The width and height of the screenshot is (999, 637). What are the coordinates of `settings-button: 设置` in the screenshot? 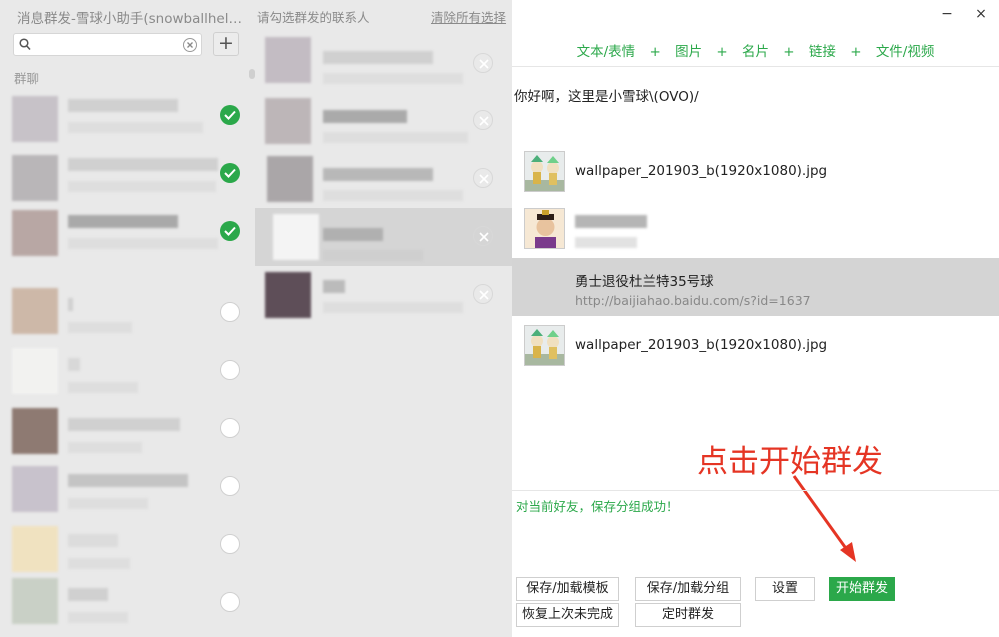 It's located at (785, 589).